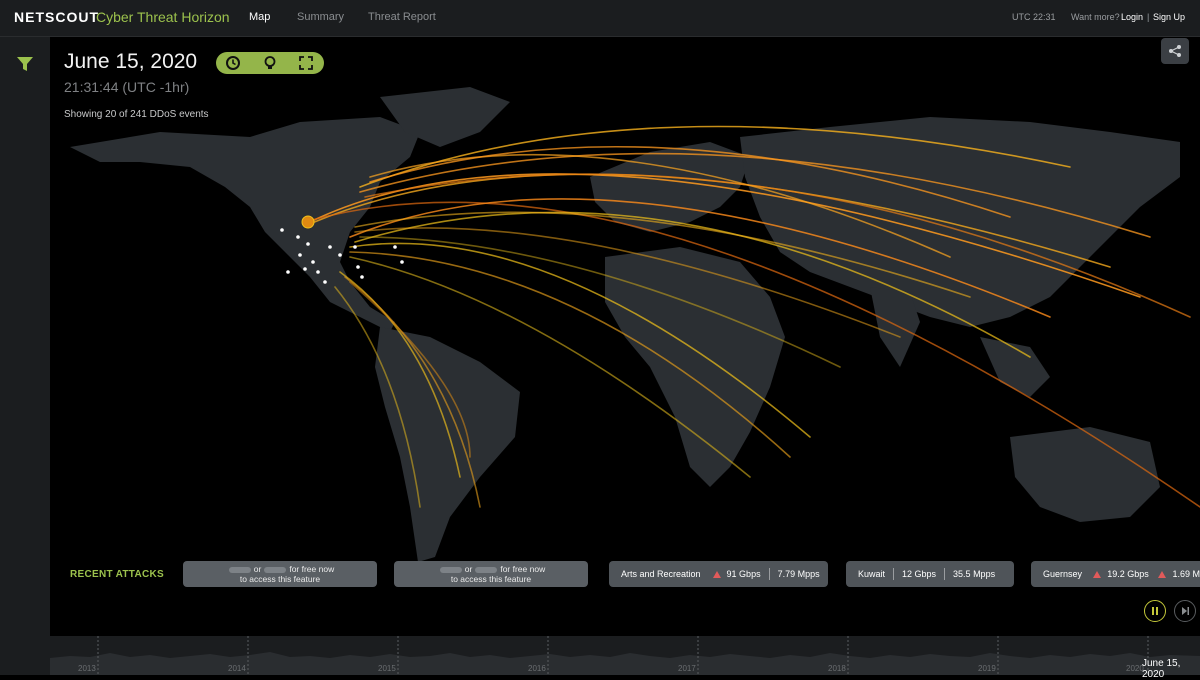 The height and width of the screenshot is (680, 1200). I want to click on attack-card-name: Arts and Recreation, so click(661, 574).